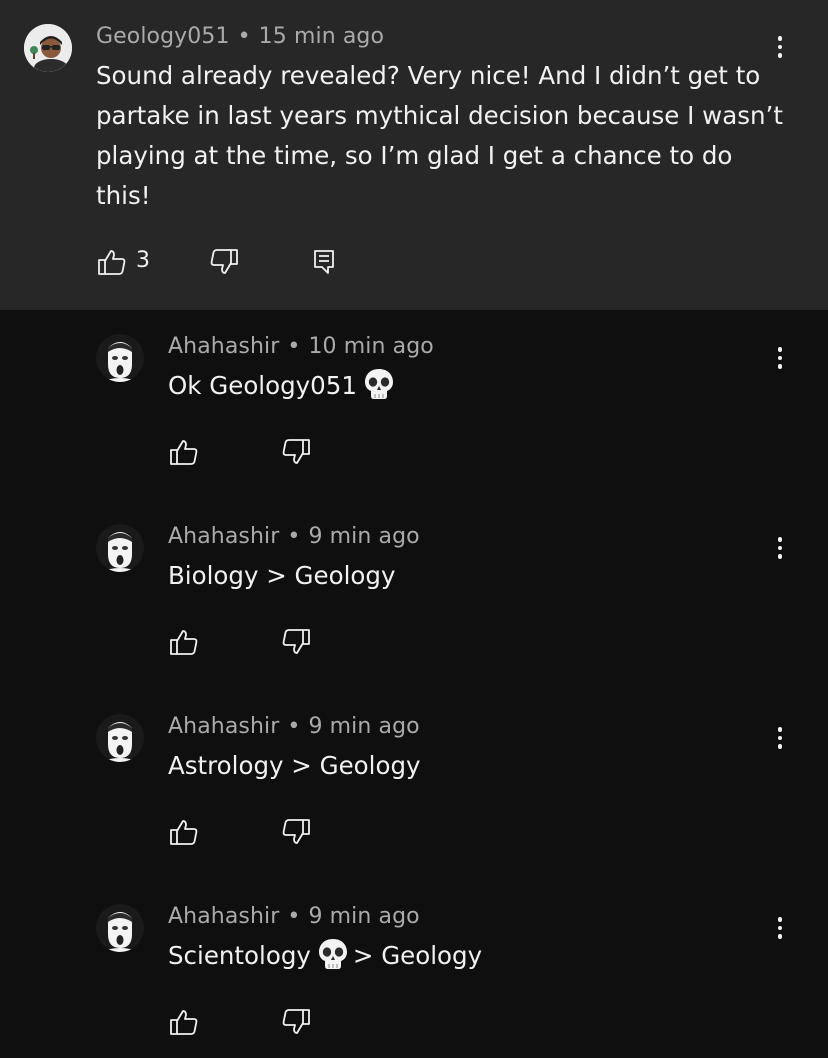 This screenshot has height=1058, width=828. I want to click on reply-text-segment: Astrology > Geology, so click(294, 765).